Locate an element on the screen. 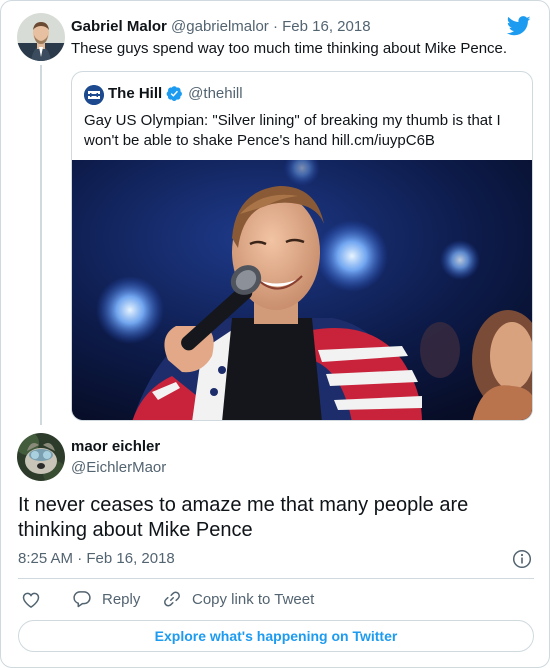  like-button is located at coordinates (31, 600).